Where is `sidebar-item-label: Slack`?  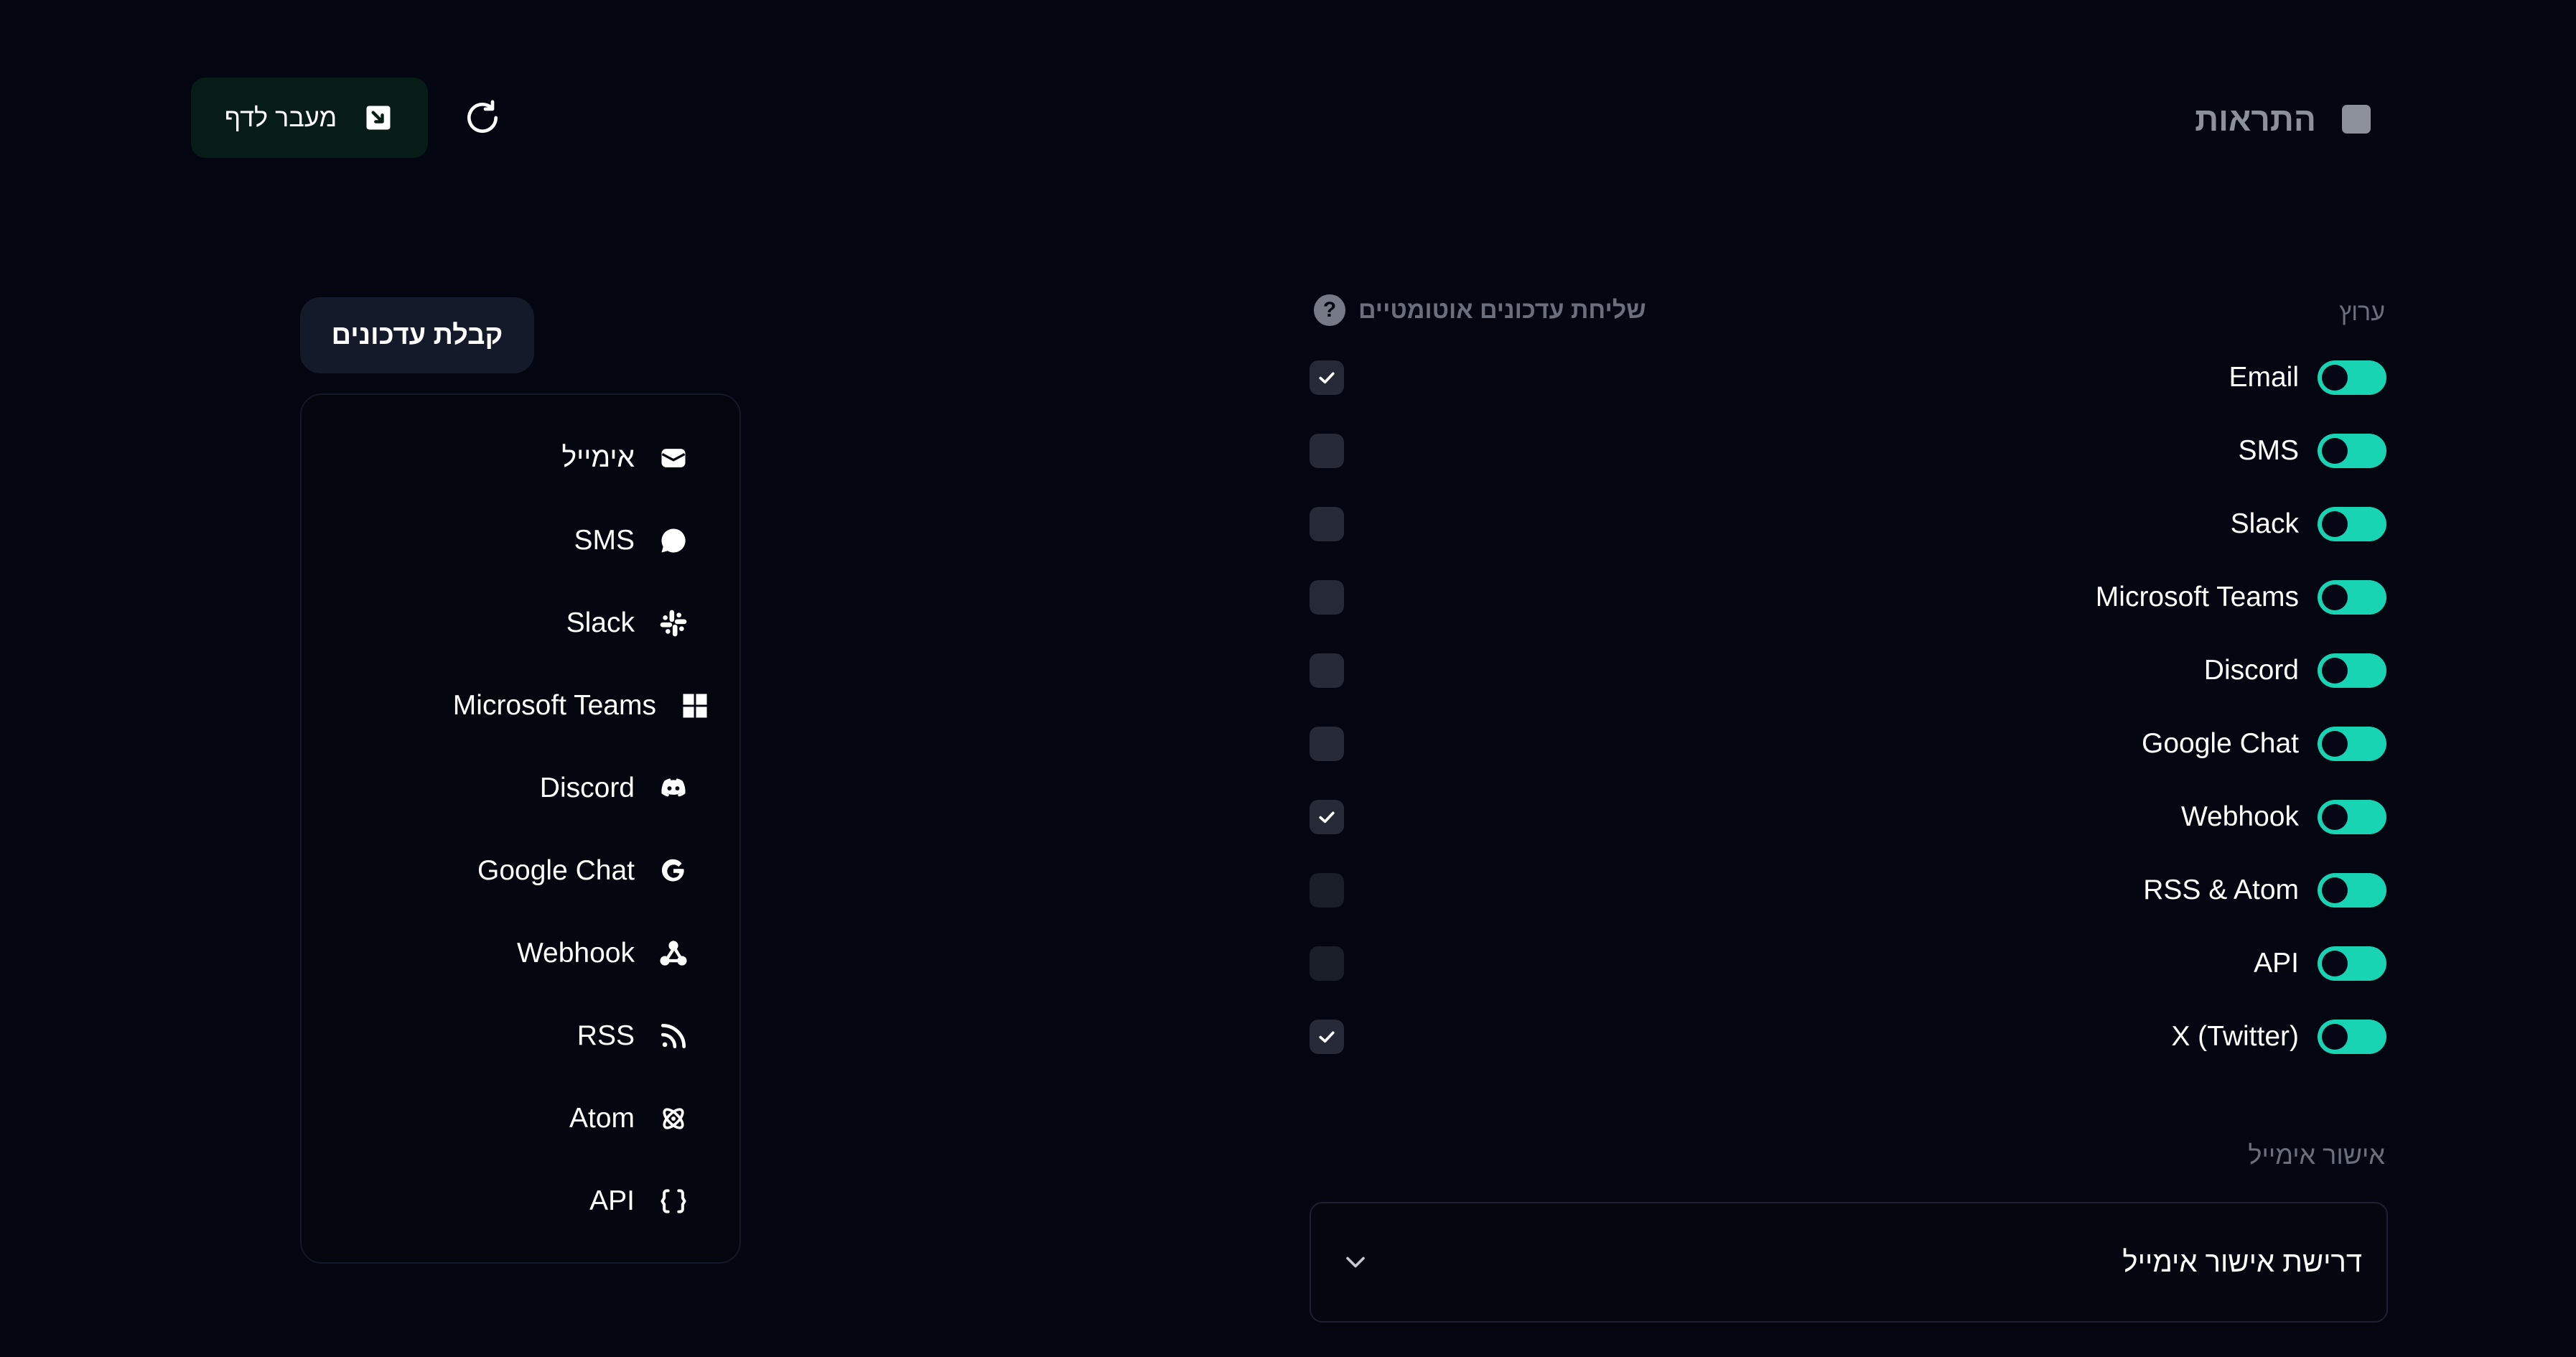 sidebar-item-label: Slack is located at coordinates (600, 622).